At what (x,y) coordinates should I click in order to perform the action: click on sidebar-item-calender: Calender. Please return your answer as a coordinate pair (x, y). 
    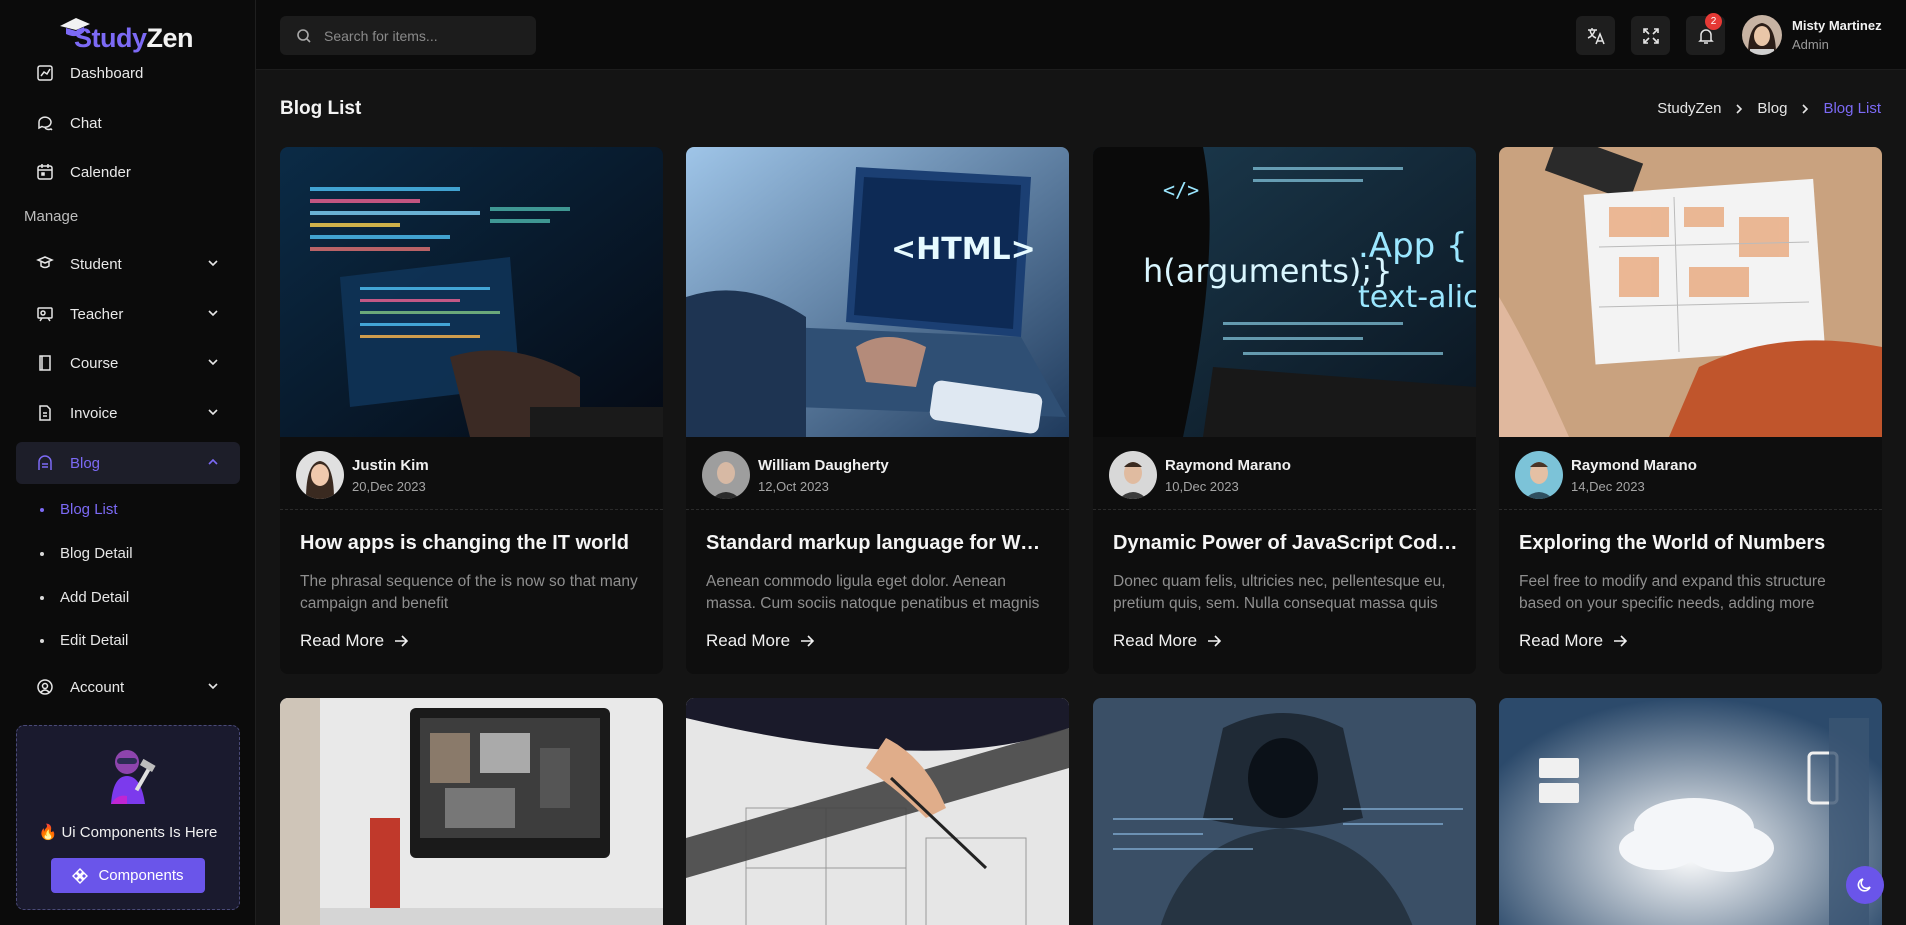
    Looking at the image, I should click on (128, 172).